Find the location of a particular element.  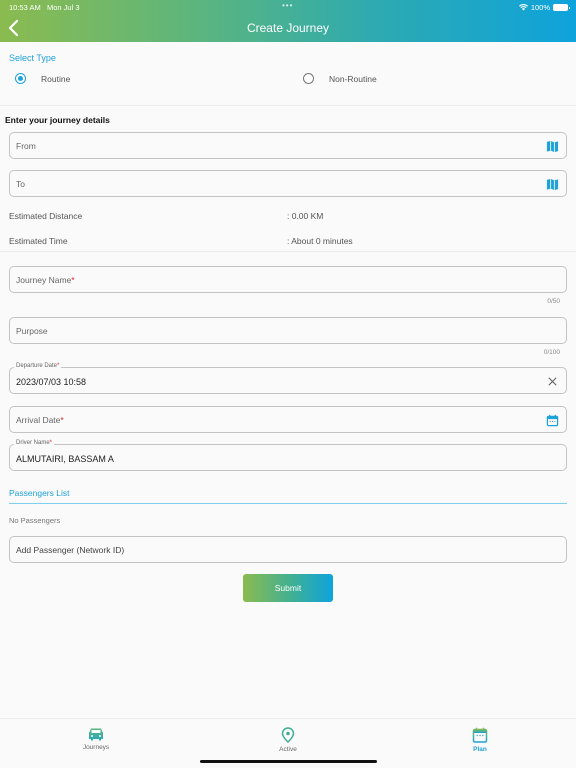

radio-non-routine: Non-Routine is located at coordinates (340, 78).